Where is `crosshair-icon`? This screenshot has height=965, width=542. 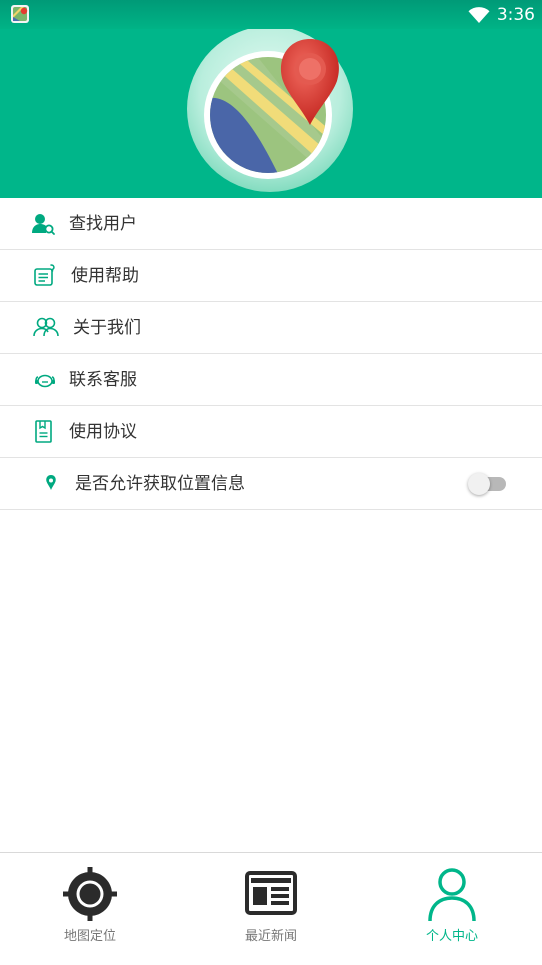
crosshair-icon is located at coordinates (90, 894).